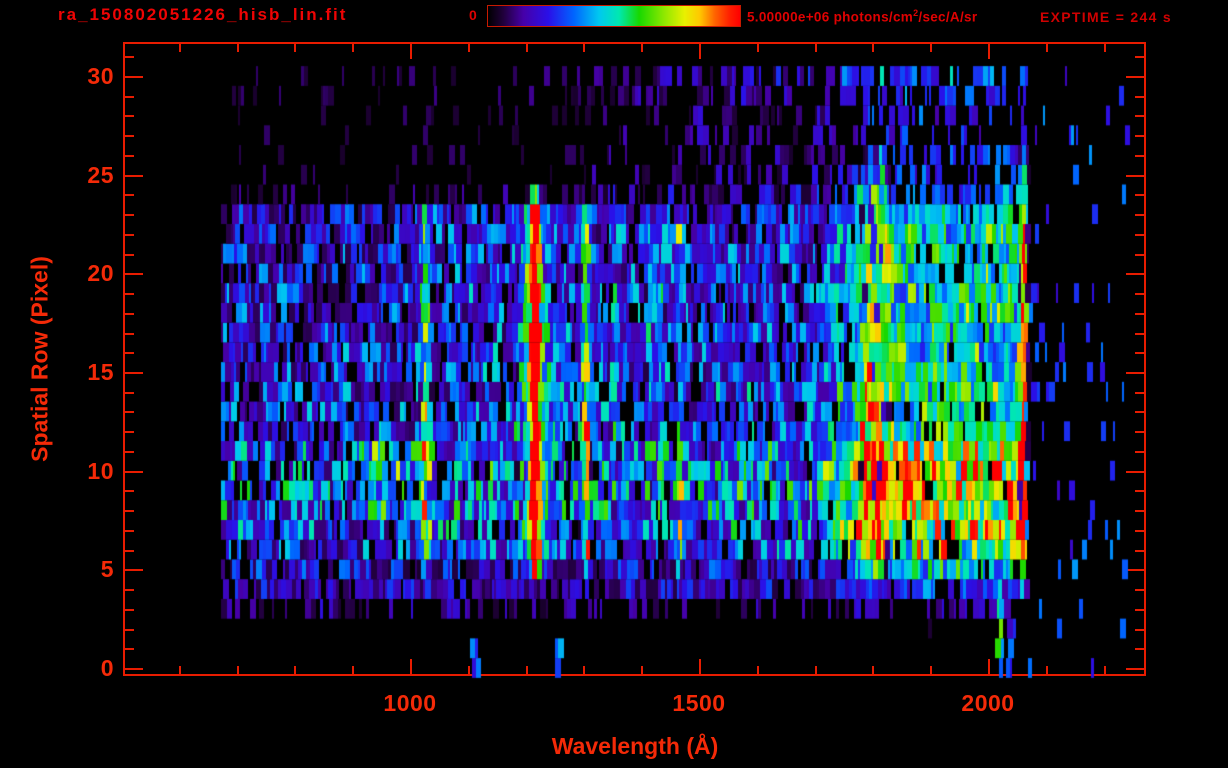  Describe the element at coordinates (100, 174) in the screenshot. I see `y-tick-label: 25` at that location.